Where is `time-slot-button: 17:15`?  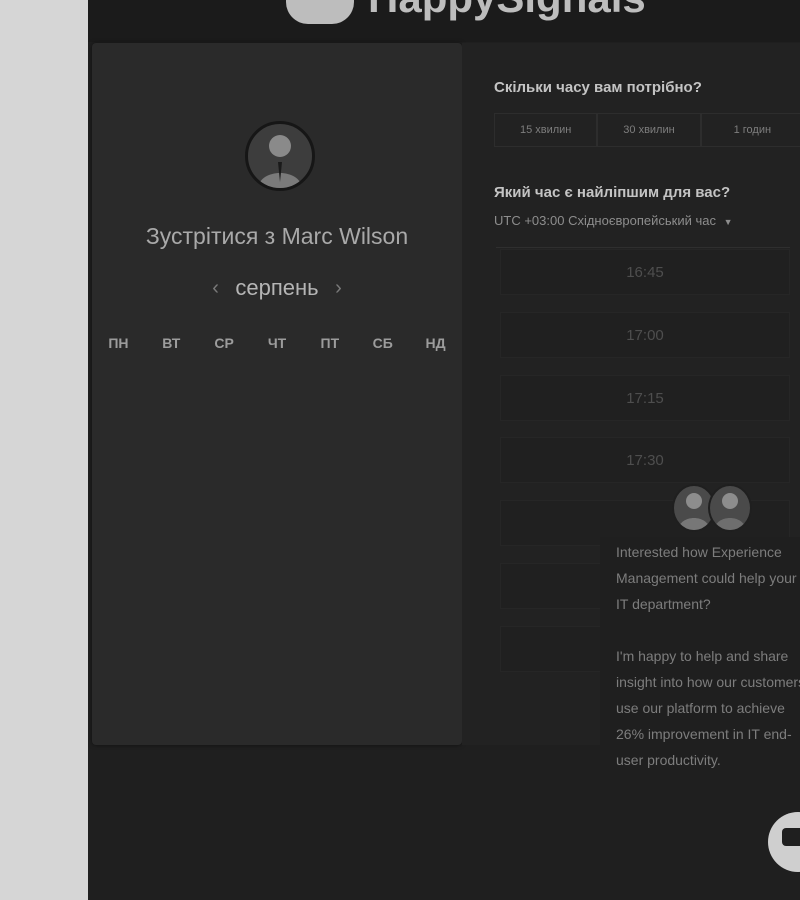
time-slot-button: 17:15 is located at coordinates (645, 398).